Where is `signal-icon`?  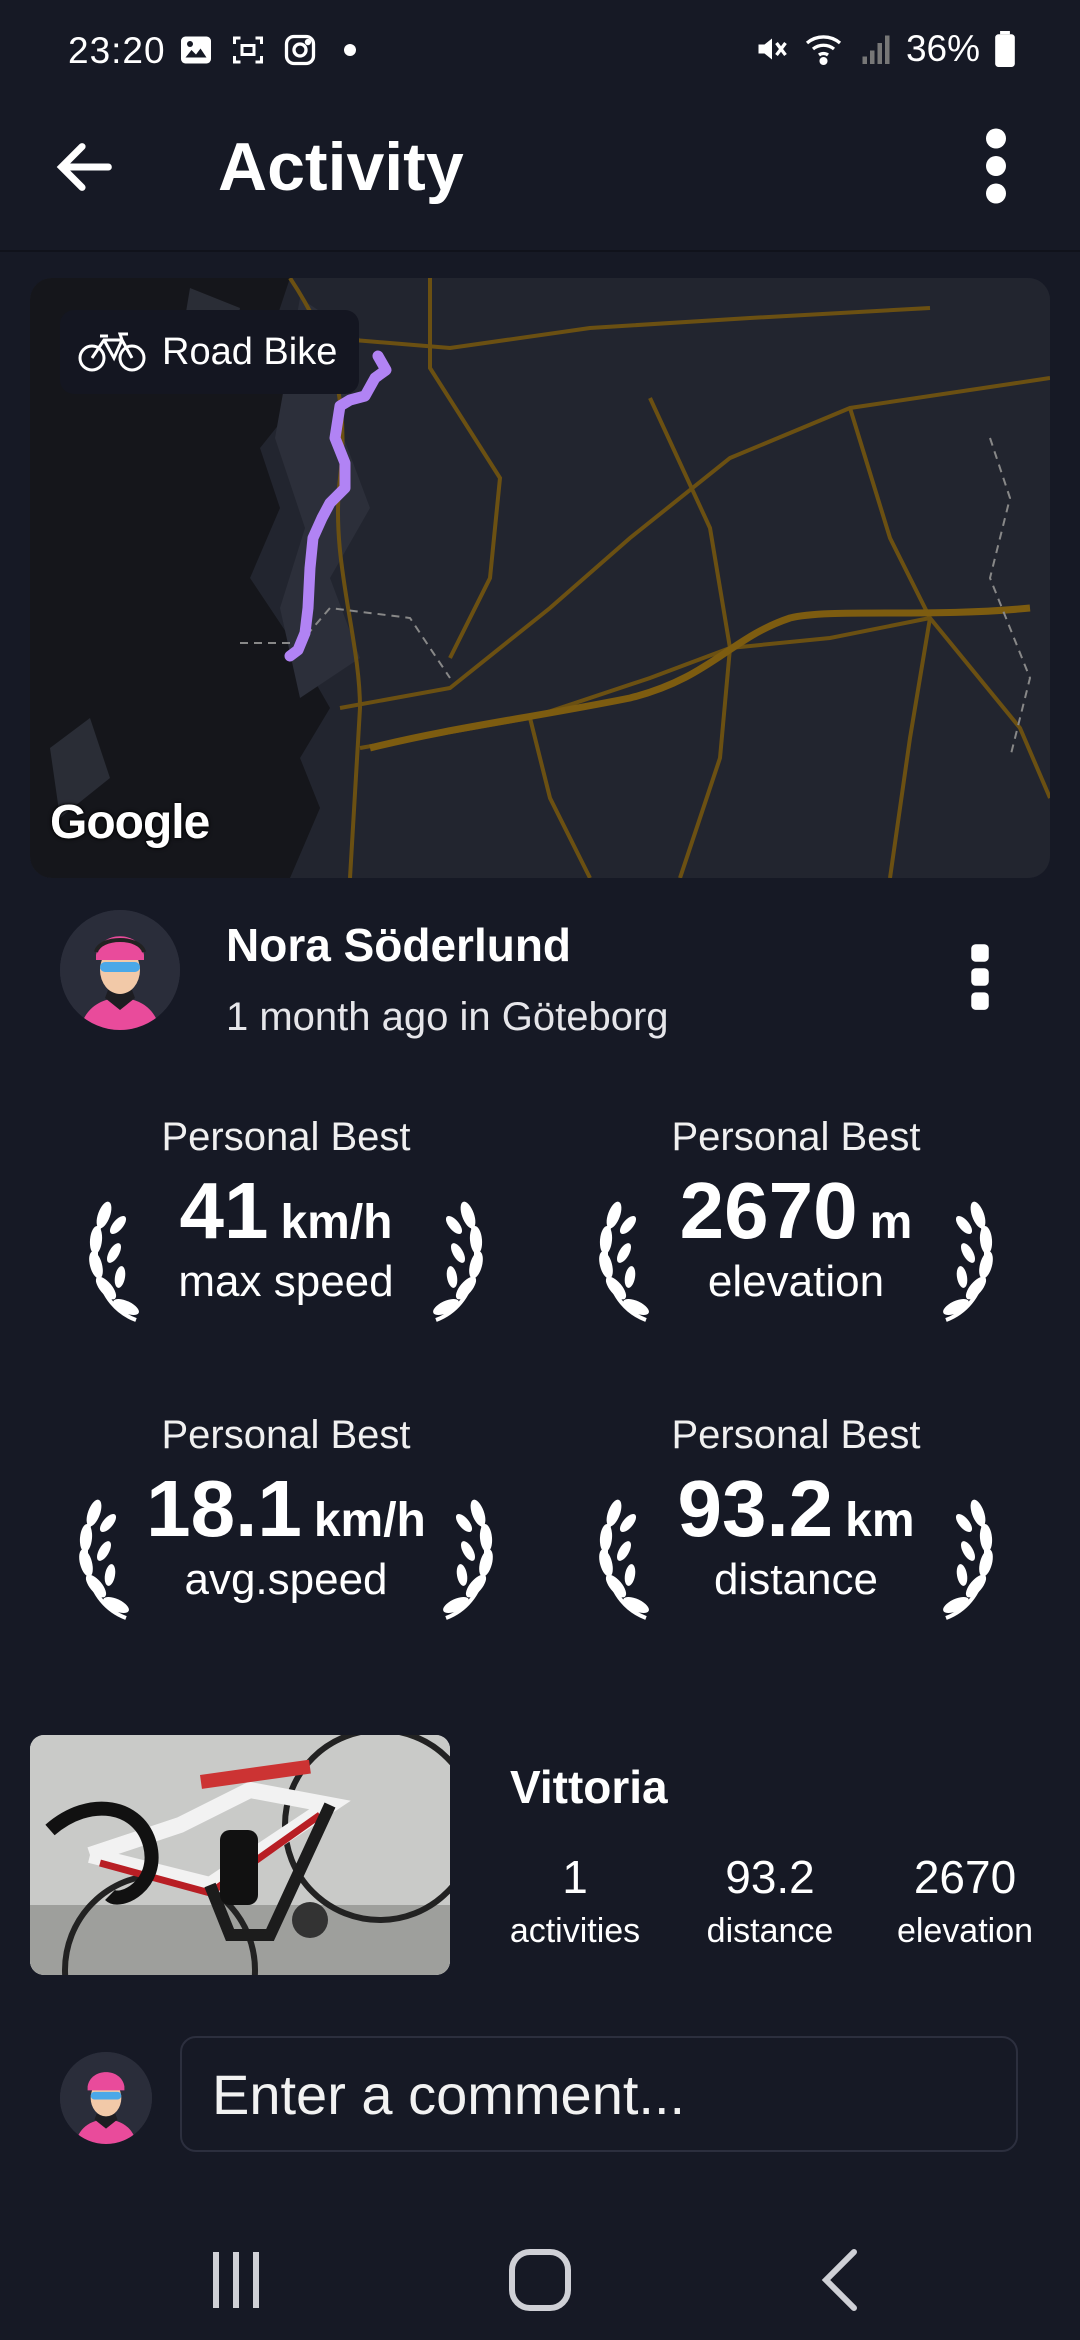
signal-icon is located at coordinates (876, 49).